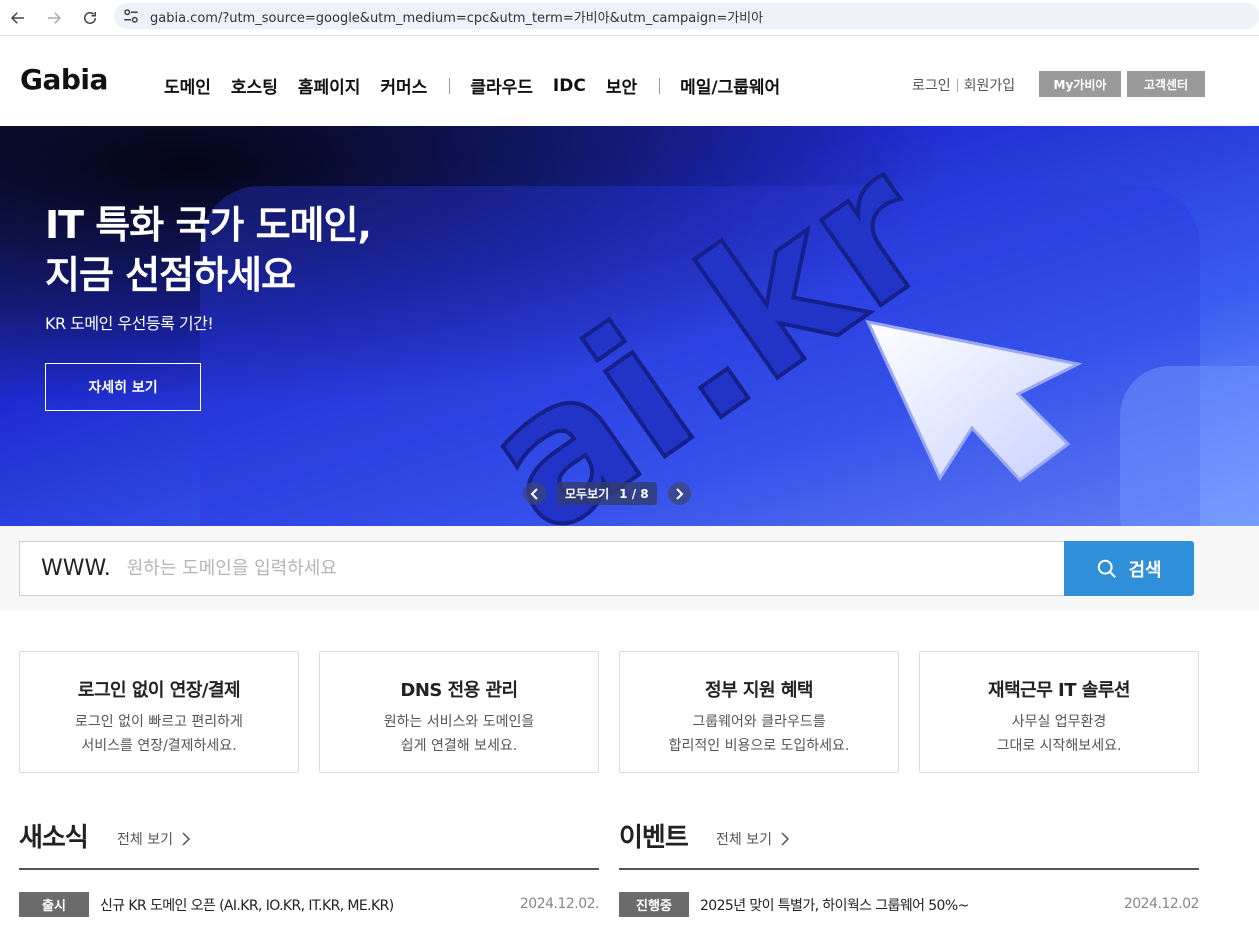  I want to click on www-prefix: WWW., so click(76, 568).